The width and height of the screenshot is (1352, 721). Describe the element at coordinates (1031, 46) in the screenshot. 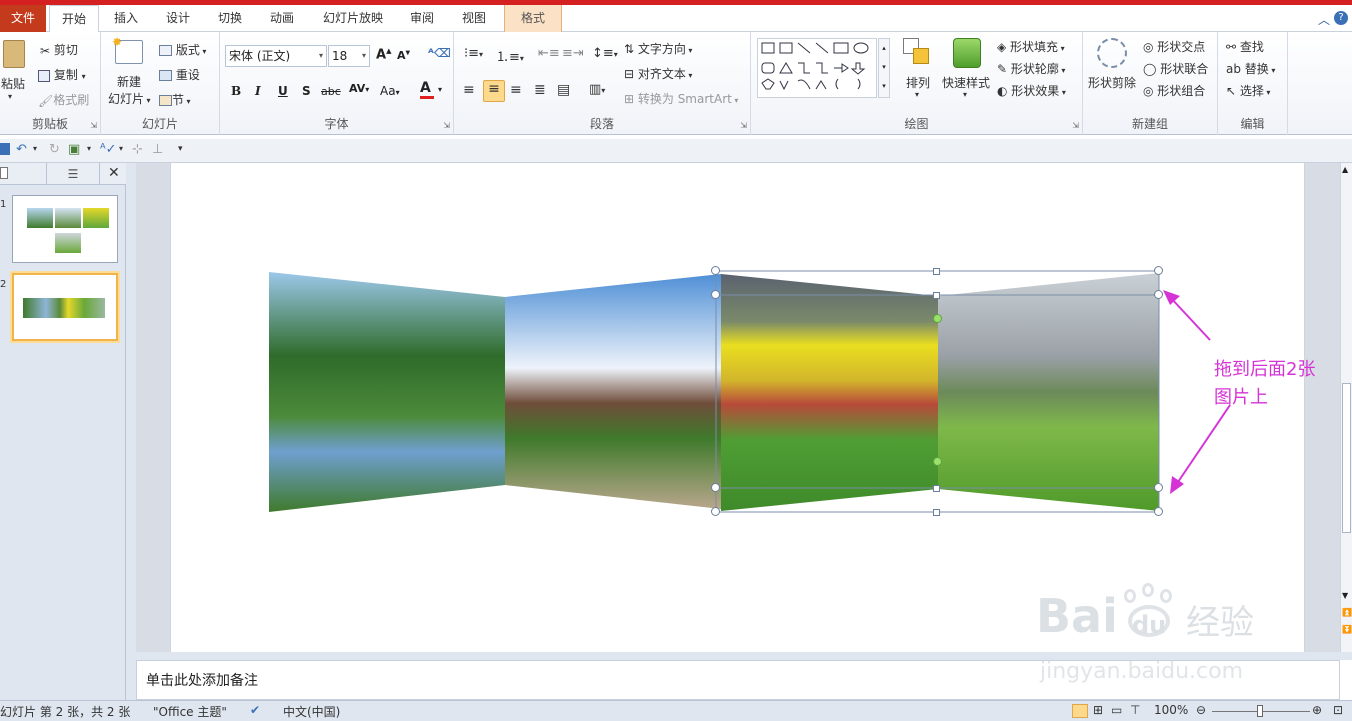

I see `shape-fill-button: ◈ 形状填充 ▾` at that location.